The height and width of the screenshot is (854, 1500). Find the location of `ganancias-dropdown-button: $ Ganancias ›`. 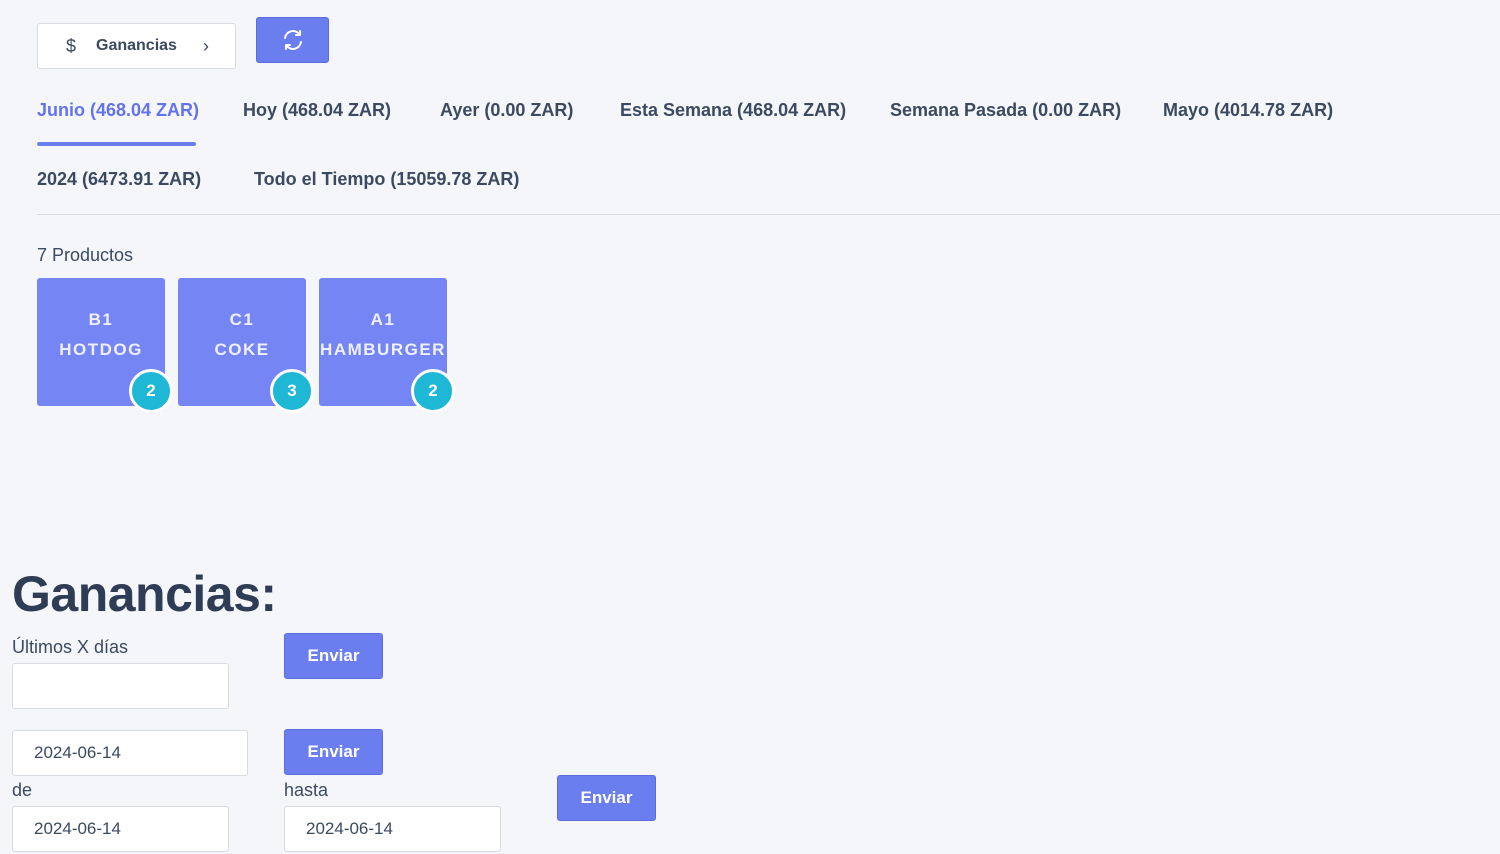

ganancias-dropdown-button: $ Ganancias › is located at coordinates (136, 46).